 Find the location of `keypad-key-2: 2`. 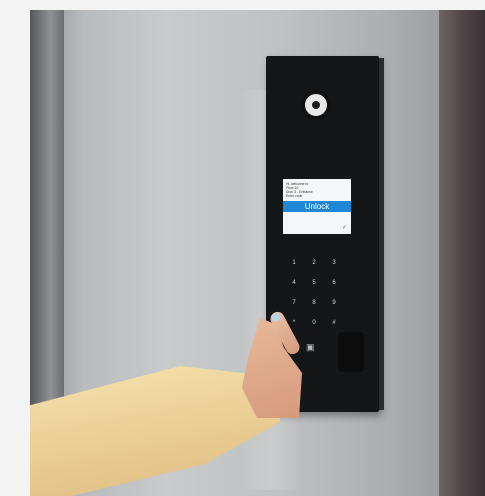

keypad-key-2: 2 is located at coordinates (314, 263).